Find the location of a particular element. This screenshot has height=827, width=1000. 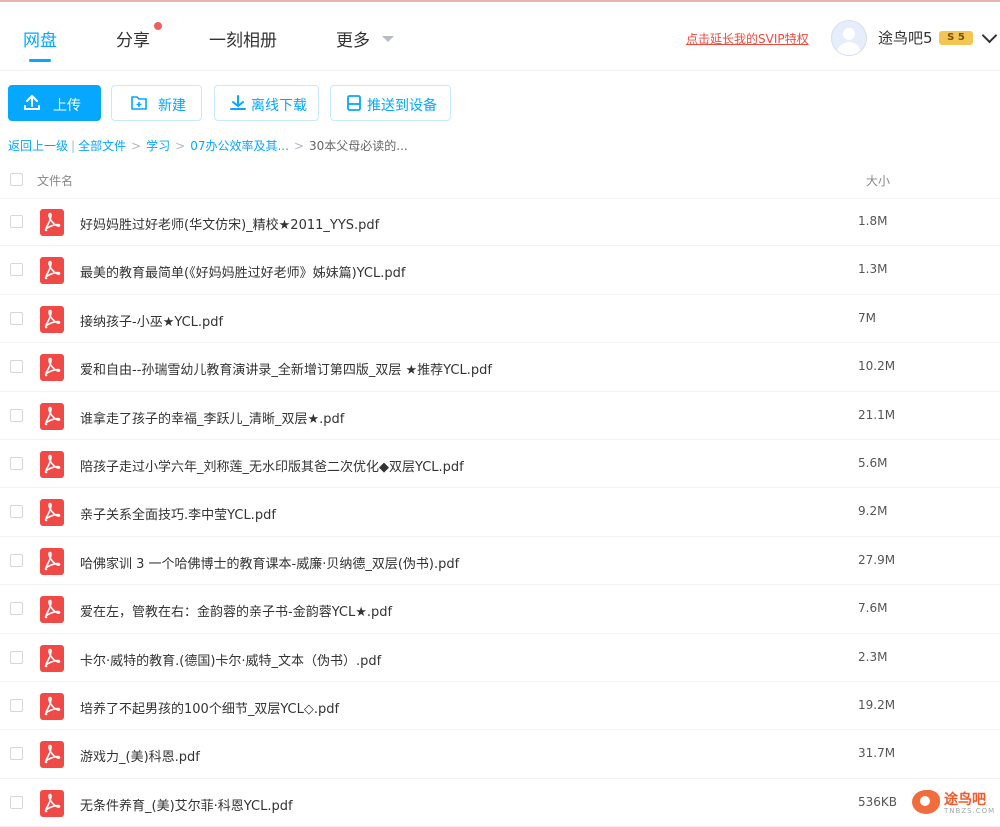

vip-level-badge: S 5 is located at coordinates (956, 38).